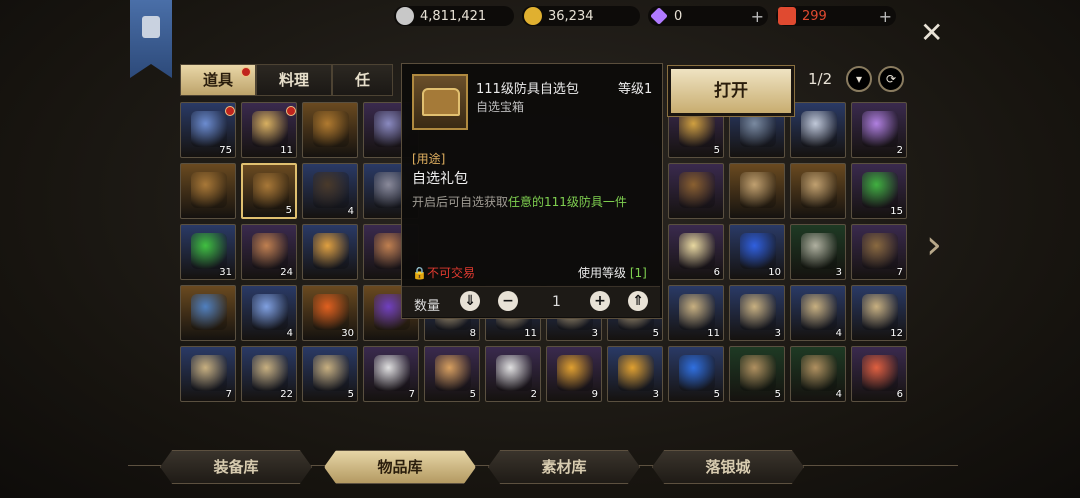 This screenshot has width=1080, height=498. Describe the element at coordinates (208, 252) in the screenshot. I see `inventory-slot: 31` at that location.